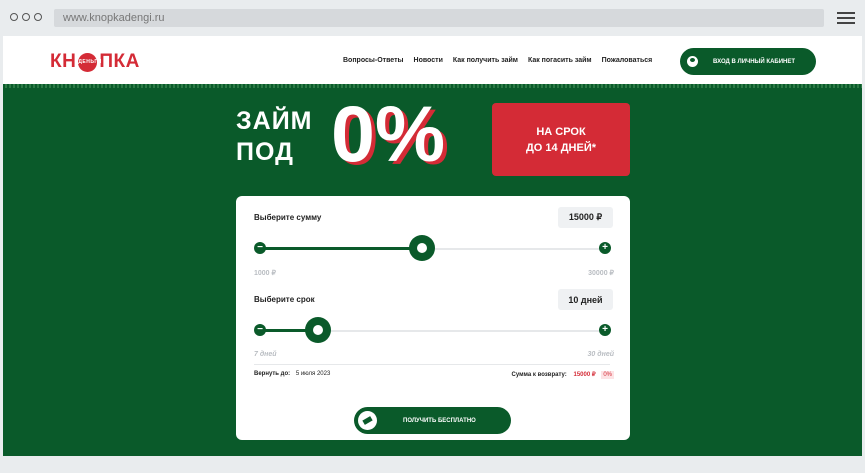 Image resolution: width=865 pixels, height=473 pixels. What do you see at coordinates (260, 248) in the screenshot?
I see `amount-minus-button: −` at bounding box center [260, 248].